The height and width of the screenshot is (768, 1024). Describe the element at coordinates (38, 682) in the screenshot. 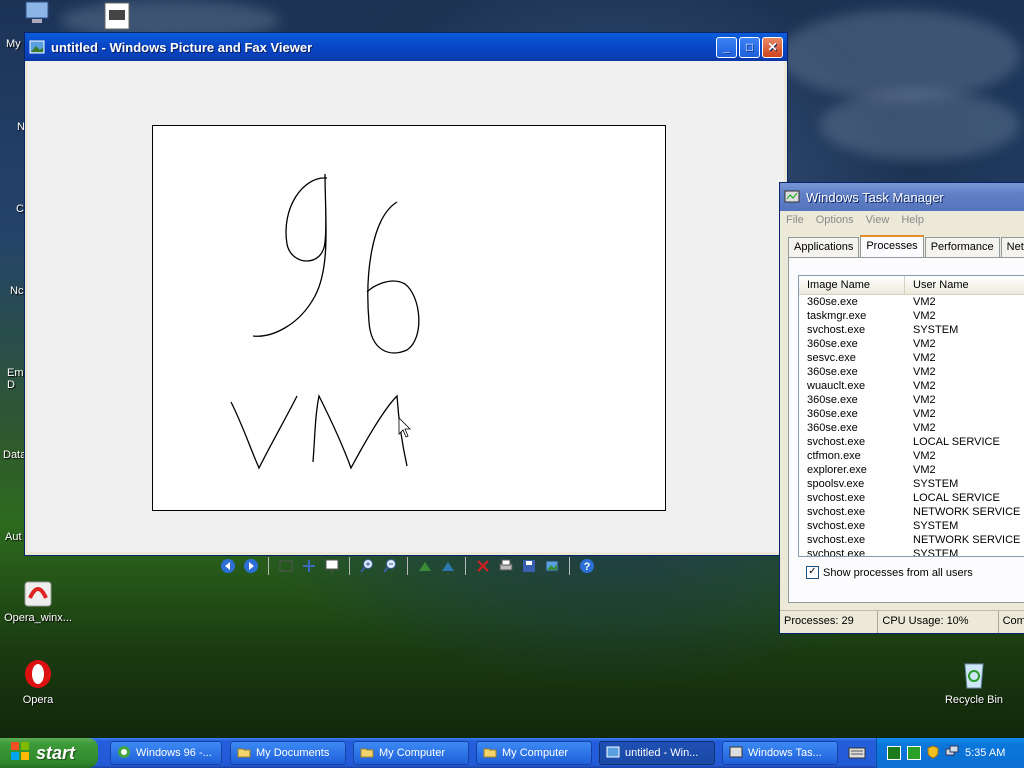

I see `desktop-icon-opera: Opera` at that location.